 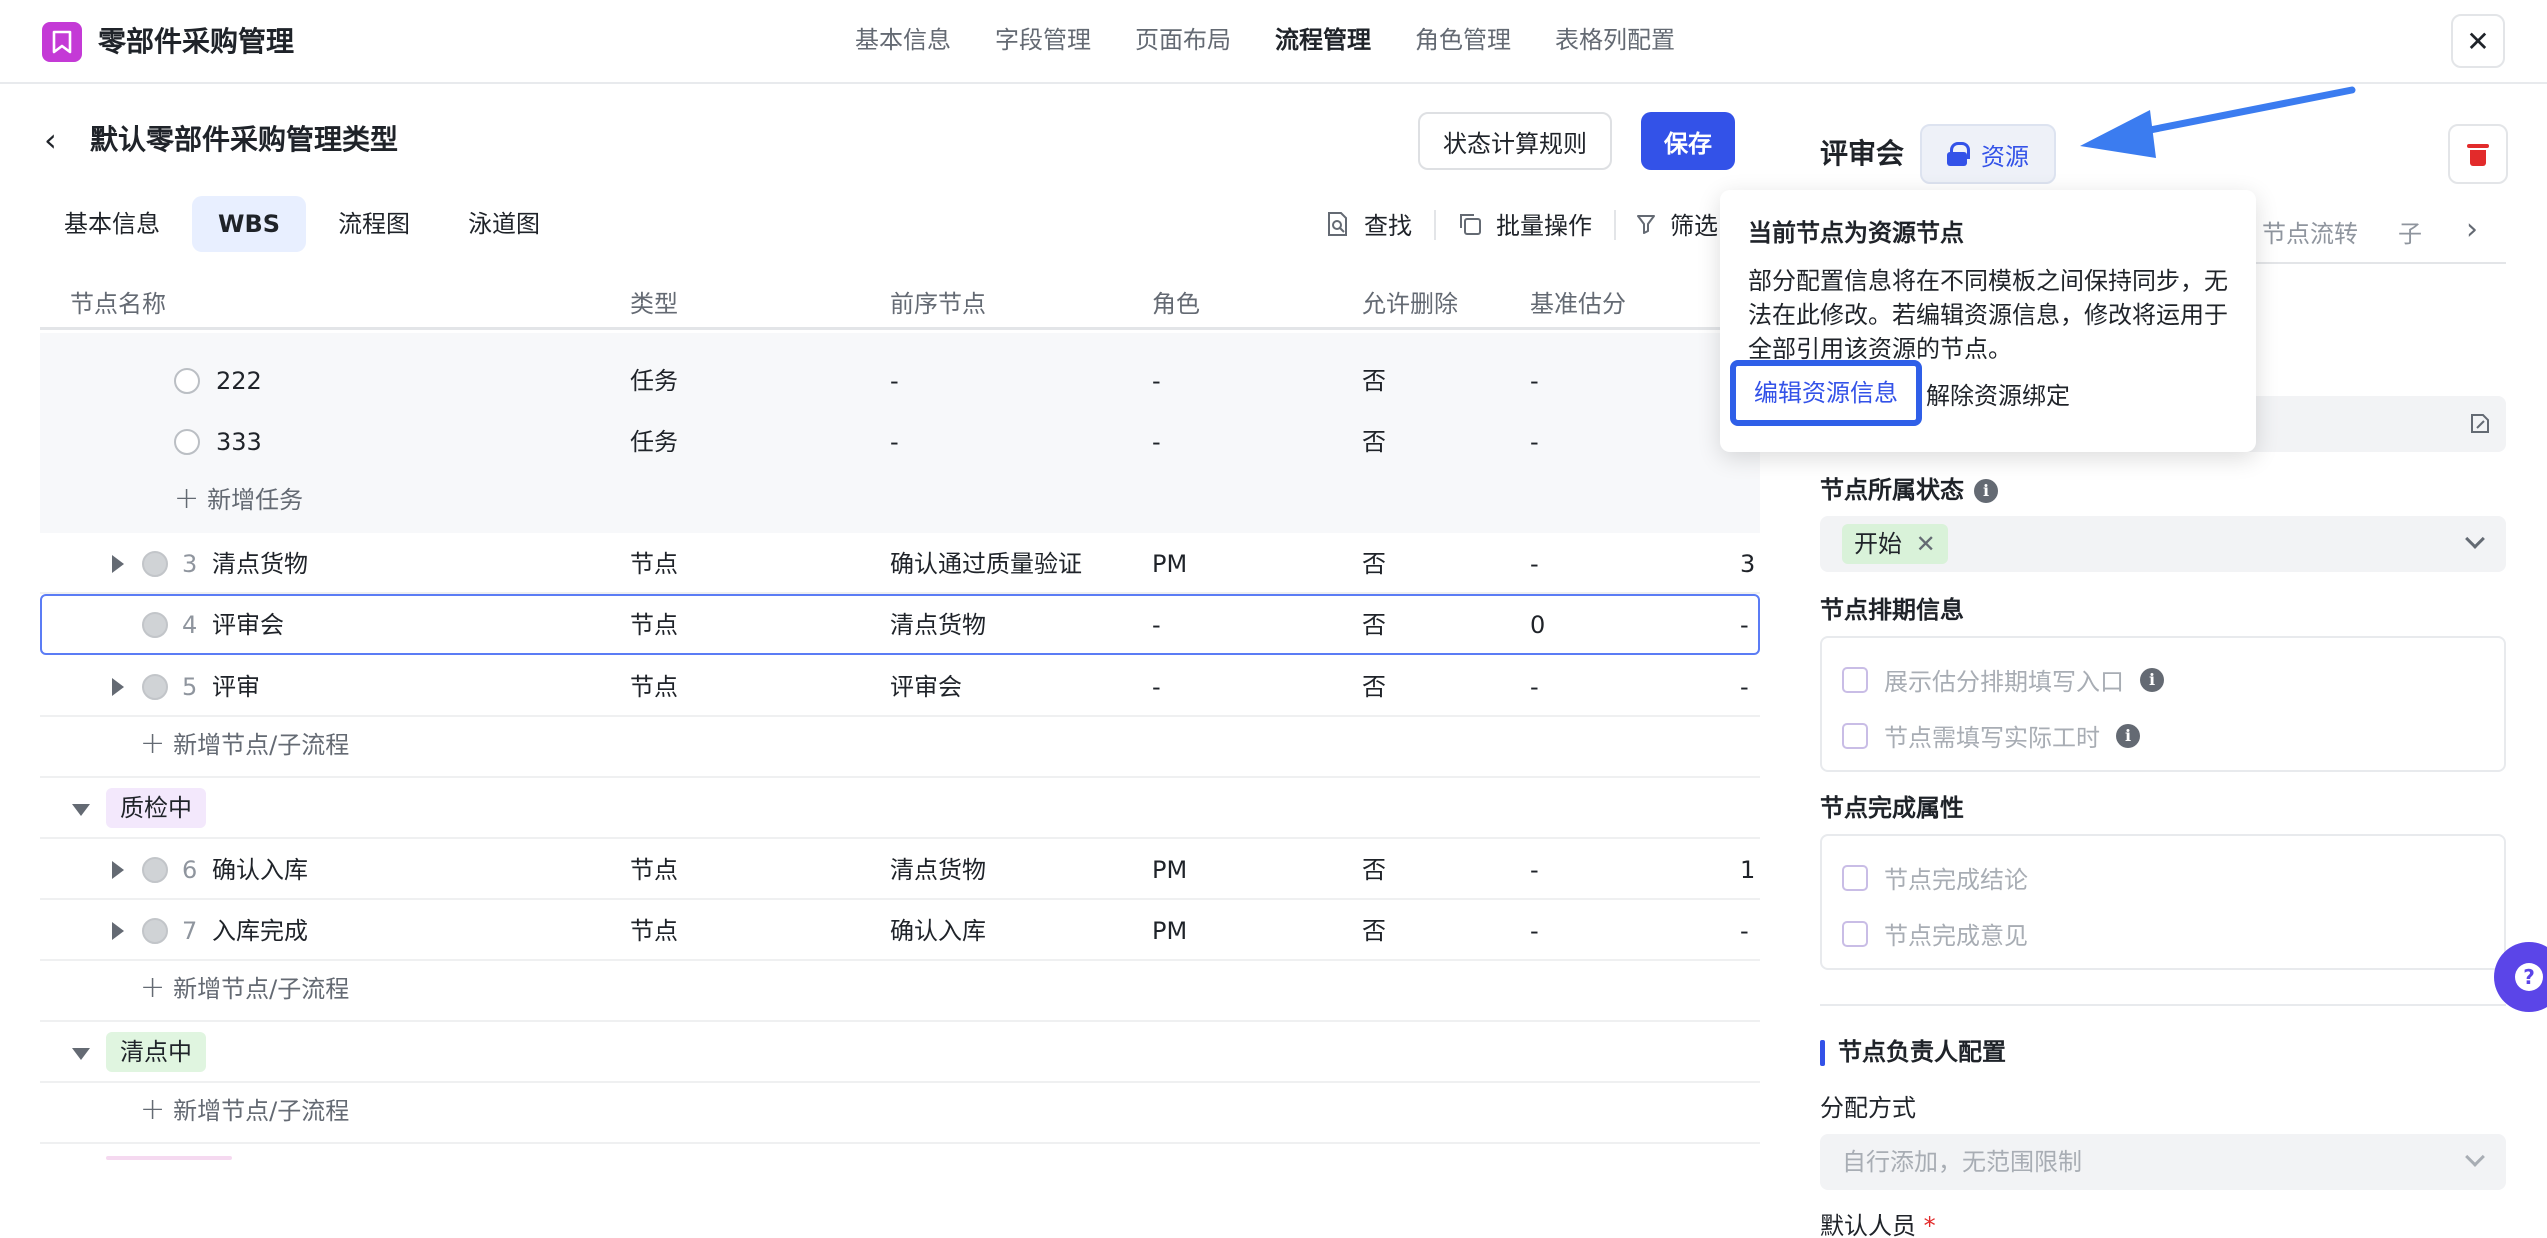 I want to click on table-row: 6 确认入库 节点 清点货物 PM 否 - 1, so click(x=900, y=869).